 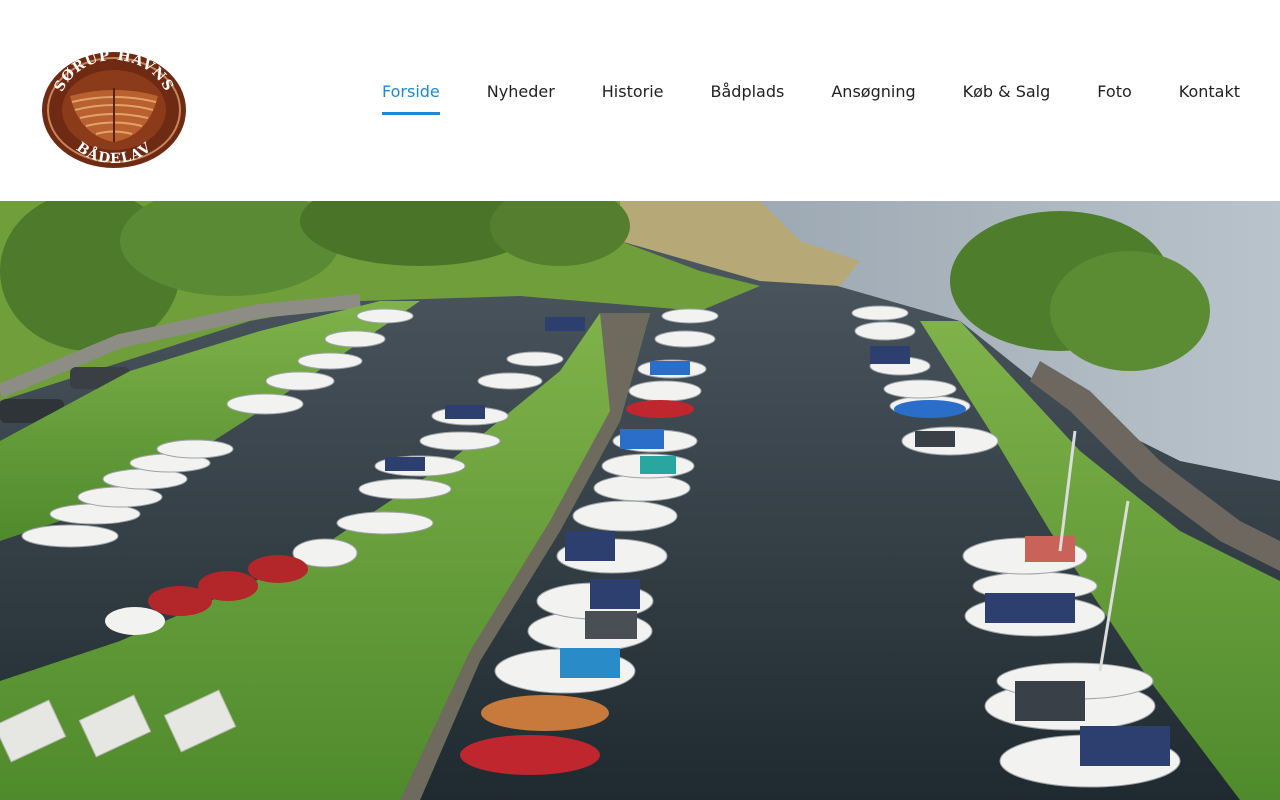 What do you see at coordinates (633, 97) in the screenshot?
I see `nav-item-historie: Historie` at bounding box center [633, 97].